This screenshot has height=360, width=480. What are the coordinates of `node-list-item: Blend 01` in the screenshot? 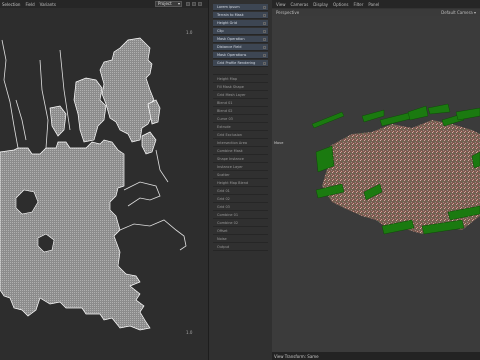 It's located at (240, 103).